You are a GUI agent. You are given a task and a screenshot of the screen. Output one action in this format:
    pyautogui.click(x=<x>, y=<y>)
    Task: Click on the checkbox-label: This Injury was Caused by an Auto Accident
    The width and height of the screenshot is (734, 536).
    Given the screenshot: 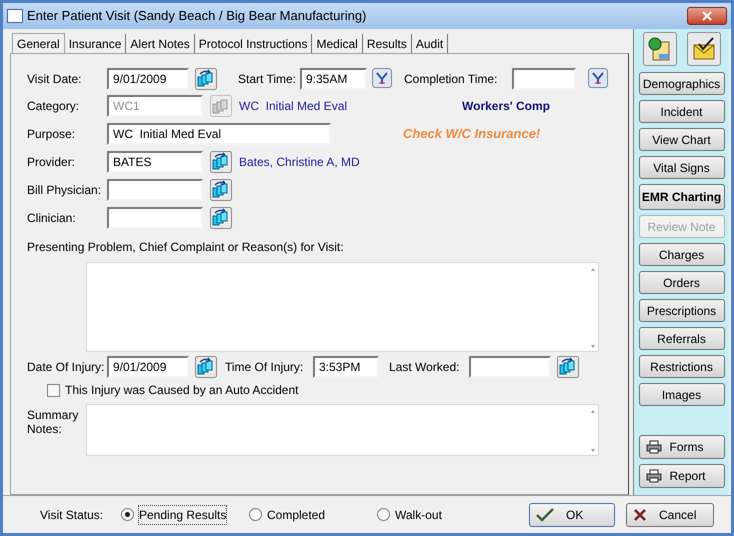 What is the action you would take?
    pyautogui.click(x=181, y=390)
    